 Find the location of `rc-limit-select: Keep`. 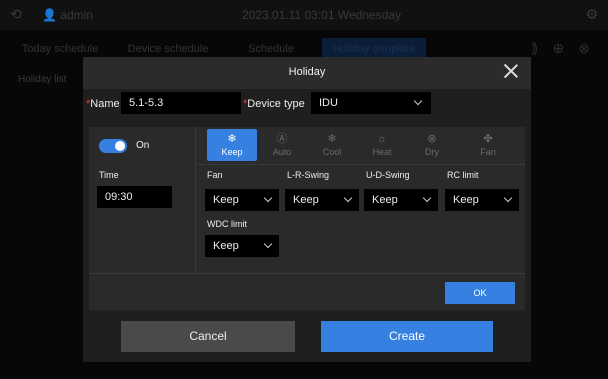

rc-limit-select: Keep is located at coordinates (482, 200).